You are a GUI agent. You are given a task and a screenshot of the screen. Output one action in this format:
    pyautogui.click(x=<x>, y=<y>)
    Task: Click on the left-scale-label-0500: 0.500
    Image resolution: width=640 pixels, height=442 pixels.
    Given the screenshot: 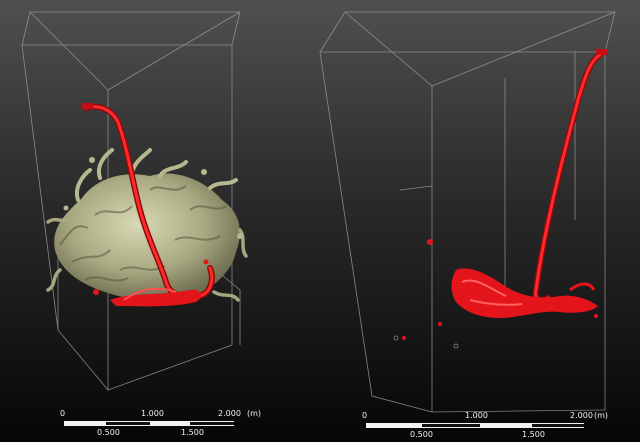 What is the action you would take?
    pyautogui.click(x=108, y=432)
    